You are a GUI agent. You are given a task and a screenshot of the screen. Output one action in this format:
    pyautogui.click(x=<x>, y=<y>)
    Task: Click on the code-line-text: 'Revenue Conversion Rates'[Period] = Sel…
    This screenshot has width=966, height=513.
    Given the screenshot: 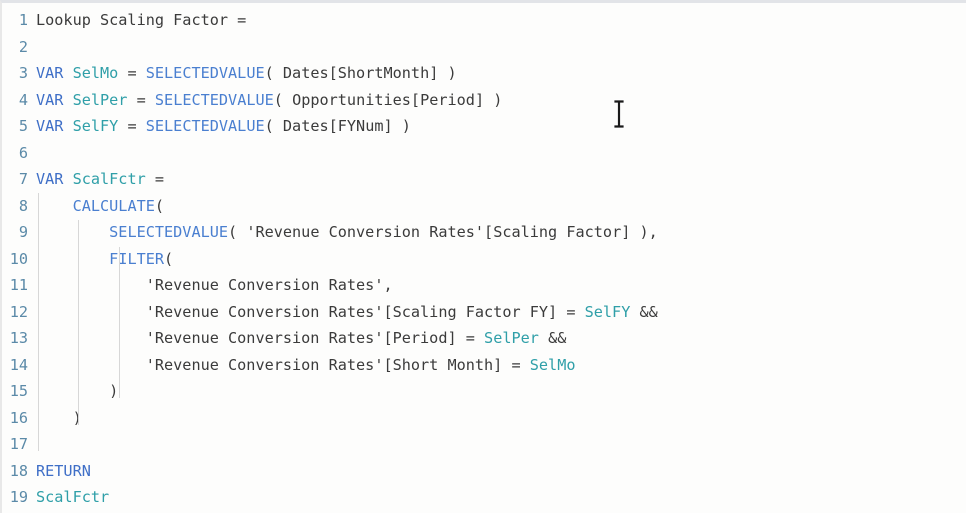 What is the action you would take?
    pyautogui.click(x=301, y=338)
    